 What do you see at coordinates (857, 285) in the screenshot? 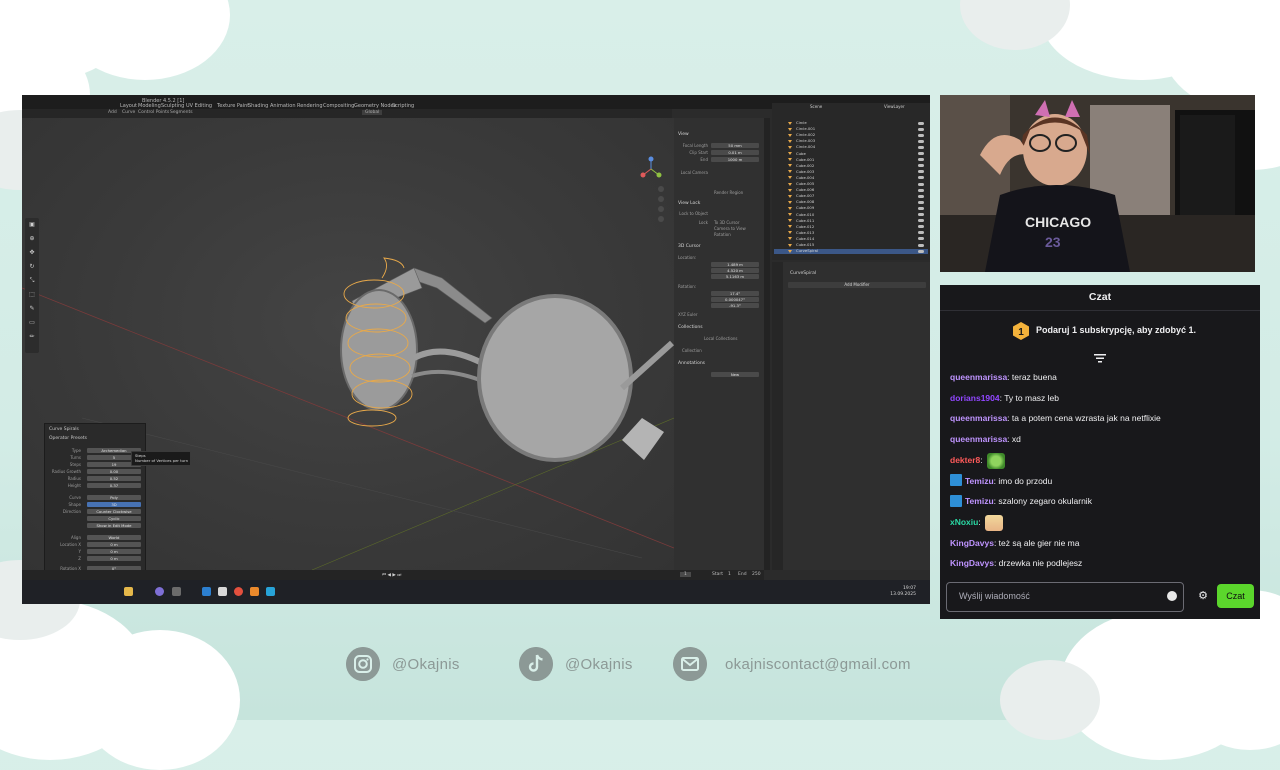
I see `add-modifier-button: Add Modifier` at bounding box center [857, 285].